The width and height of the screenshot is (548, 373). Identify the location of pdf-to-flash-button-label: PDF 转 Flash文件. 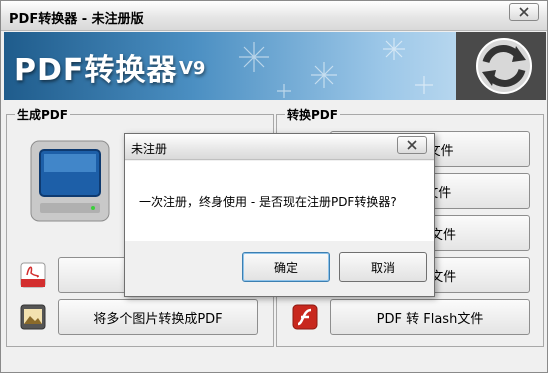
(430, 319).